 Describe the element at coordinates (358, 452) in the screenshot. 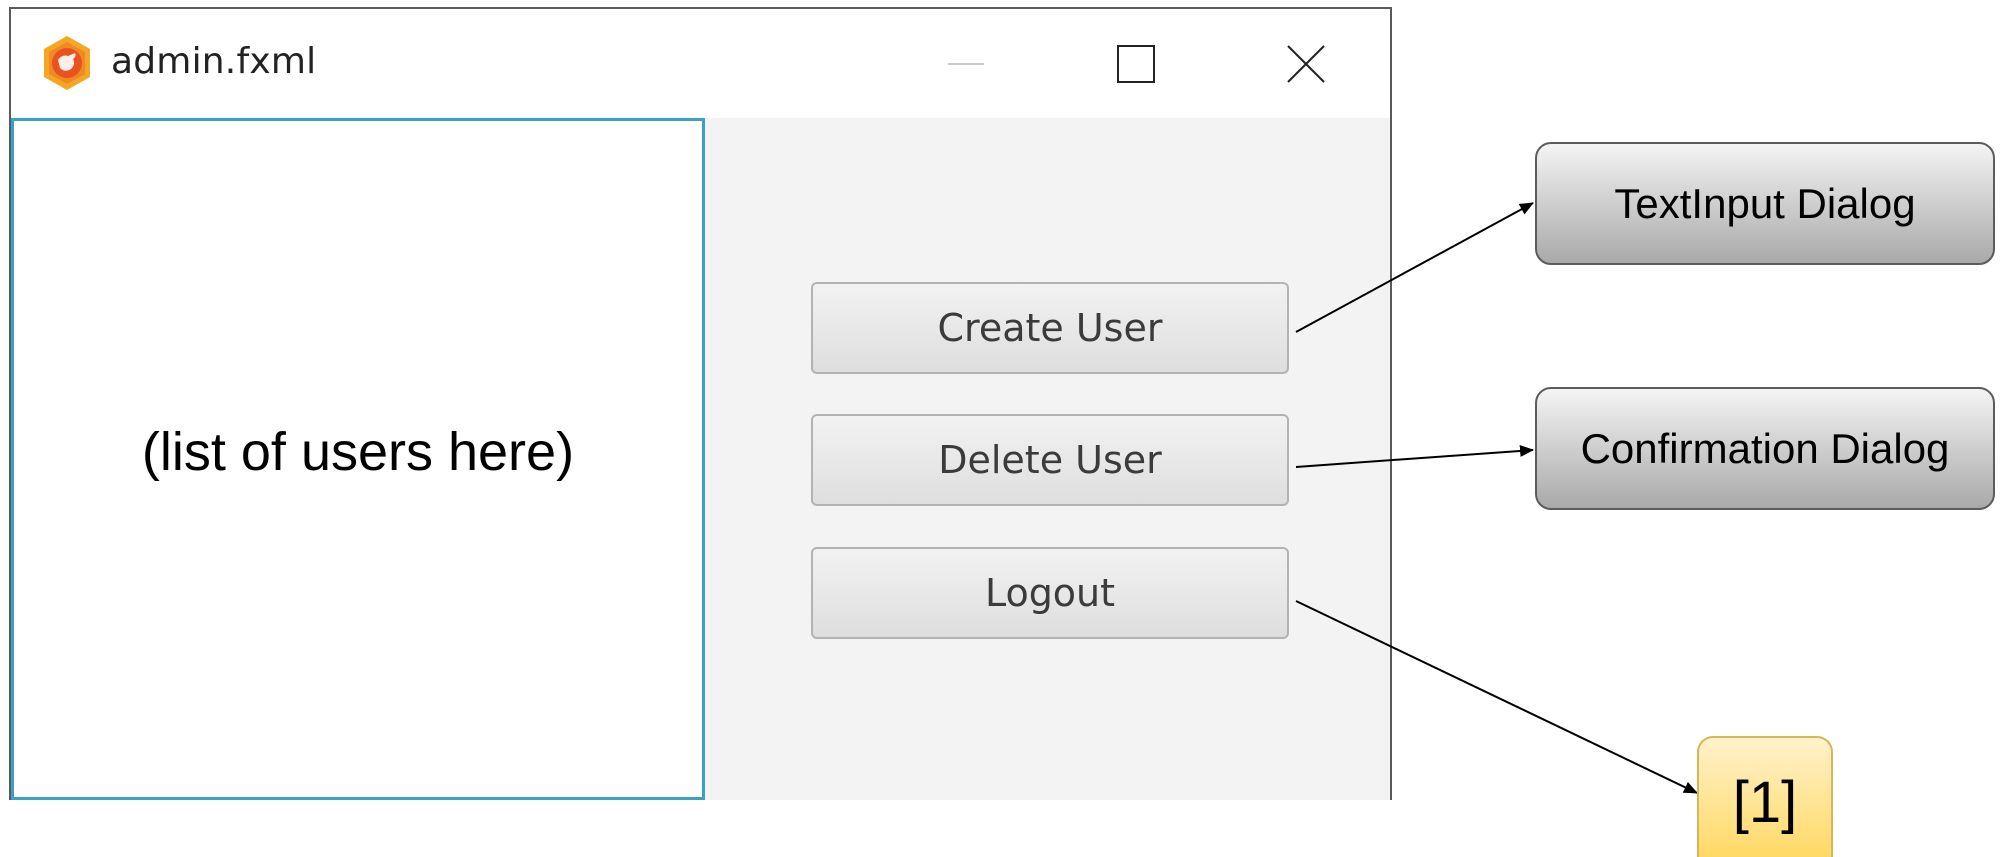

I see `user-list-placeholder: (list of users here)` at that location.